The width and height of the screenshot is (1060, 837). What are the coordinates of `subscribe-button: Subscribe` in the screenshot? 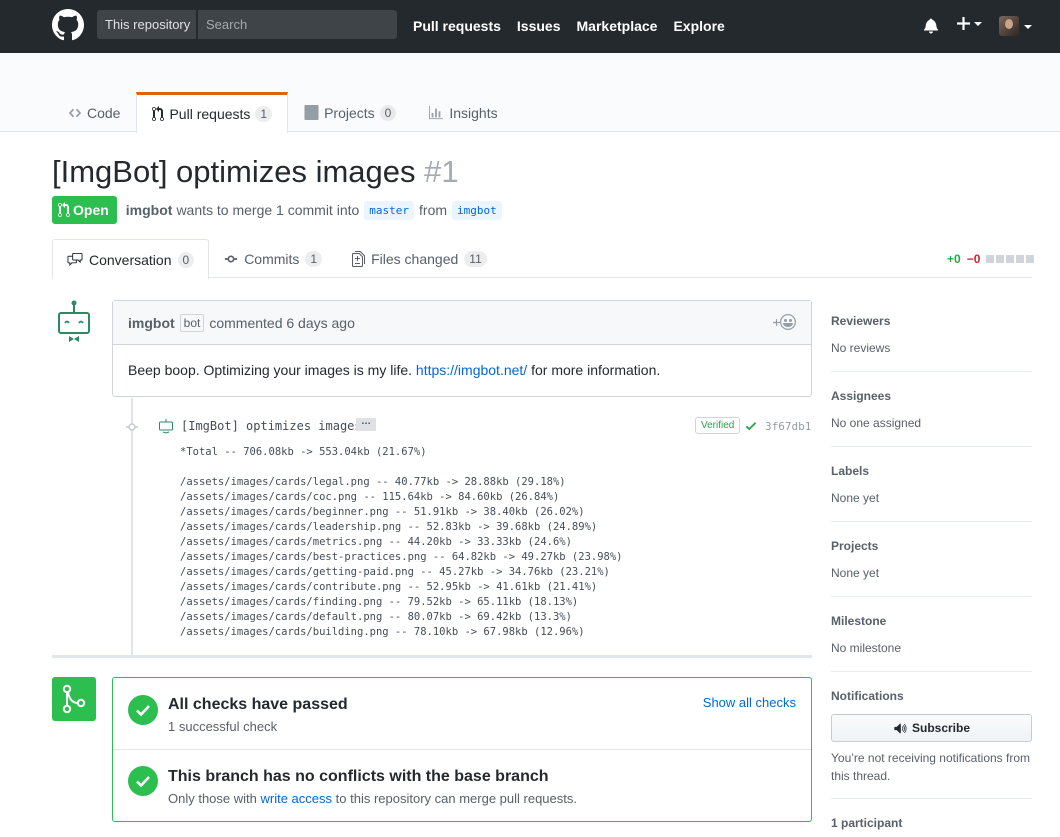 It's located at (931, 728).